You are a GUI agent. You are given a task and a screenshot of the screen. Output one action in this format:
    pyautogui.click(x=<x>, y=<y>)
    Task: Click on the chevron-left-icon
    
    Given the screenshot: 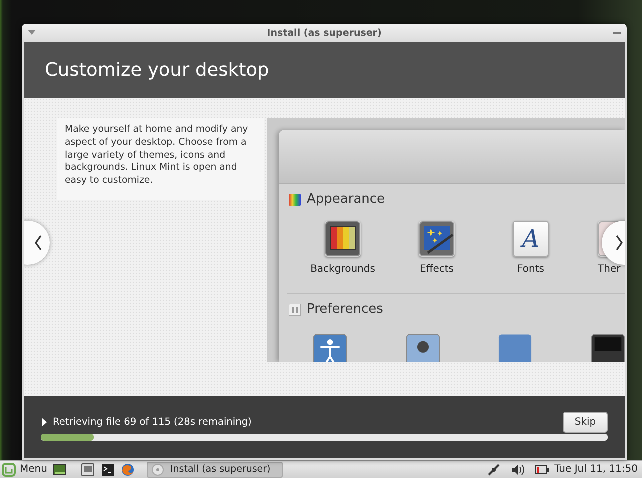 What is the action you would take?
    pyautogui.click(x=38, y=243)
    